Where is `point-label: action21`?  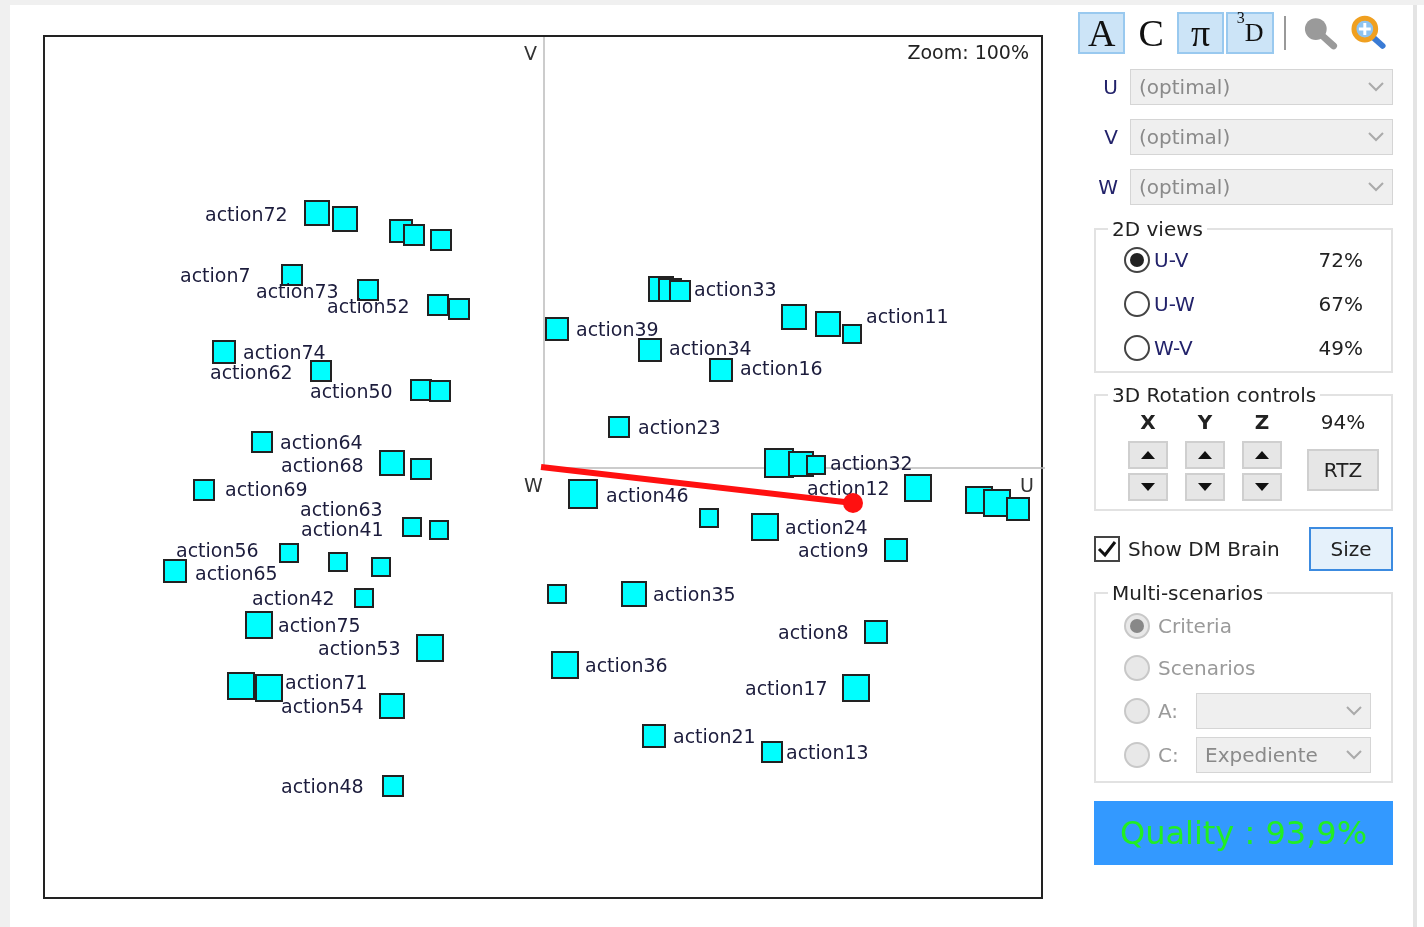 point-label: action21 is located at coordinates (714, 736).